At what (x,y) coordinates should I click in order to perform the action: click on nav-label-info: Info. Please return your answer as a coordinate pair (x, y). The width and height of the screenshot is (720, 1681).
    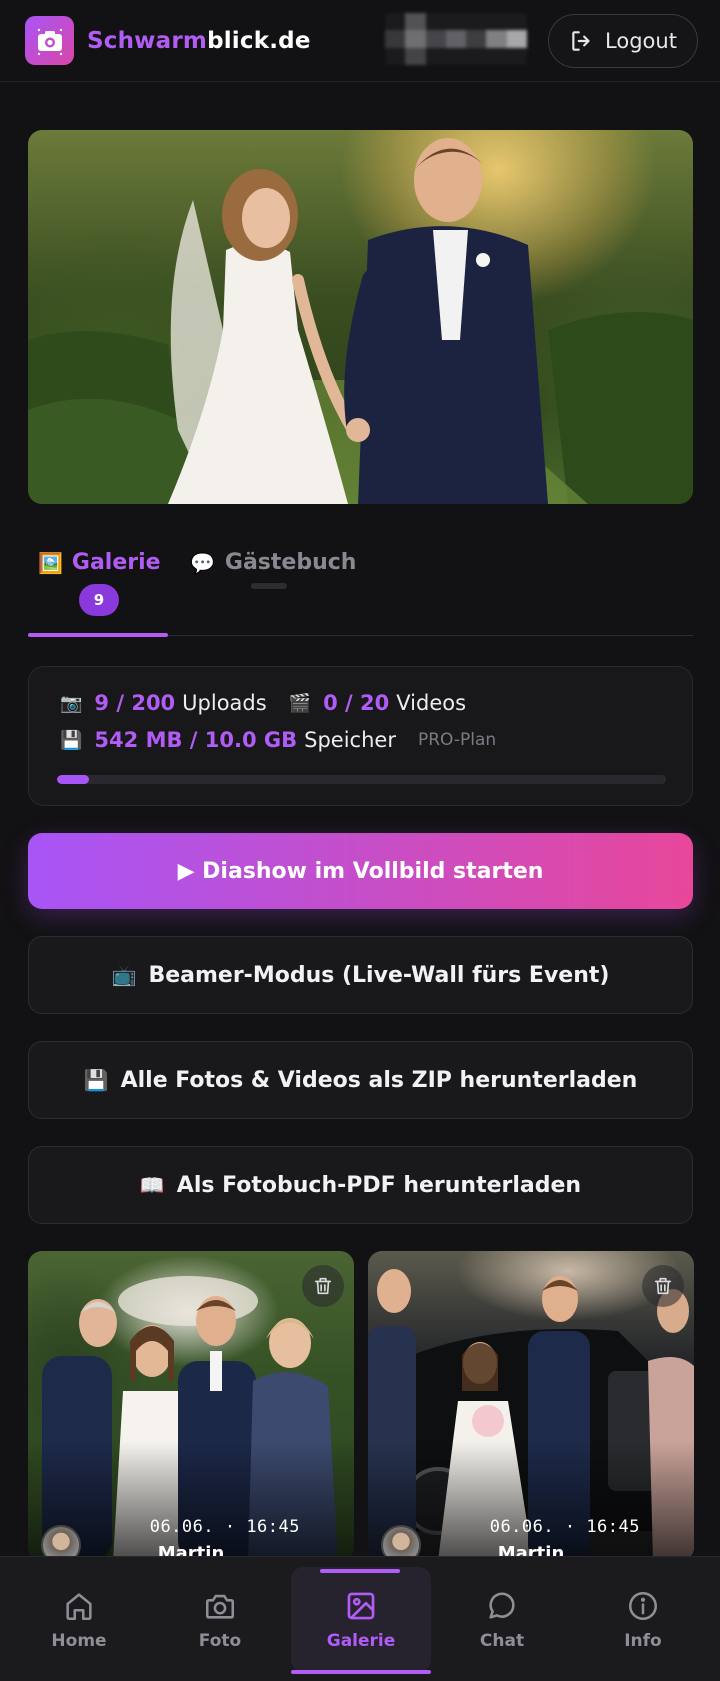
    Looking at the image, I should click on (643, 1640).